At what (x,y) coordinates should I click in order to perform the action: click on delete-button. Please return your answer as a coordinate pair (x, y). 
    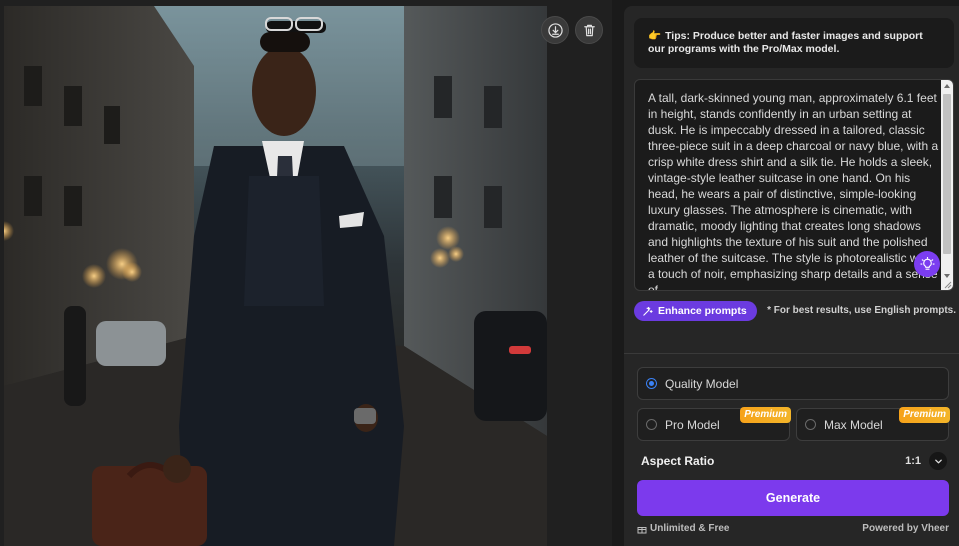
    Looking at the image, I should click on (589, 30).